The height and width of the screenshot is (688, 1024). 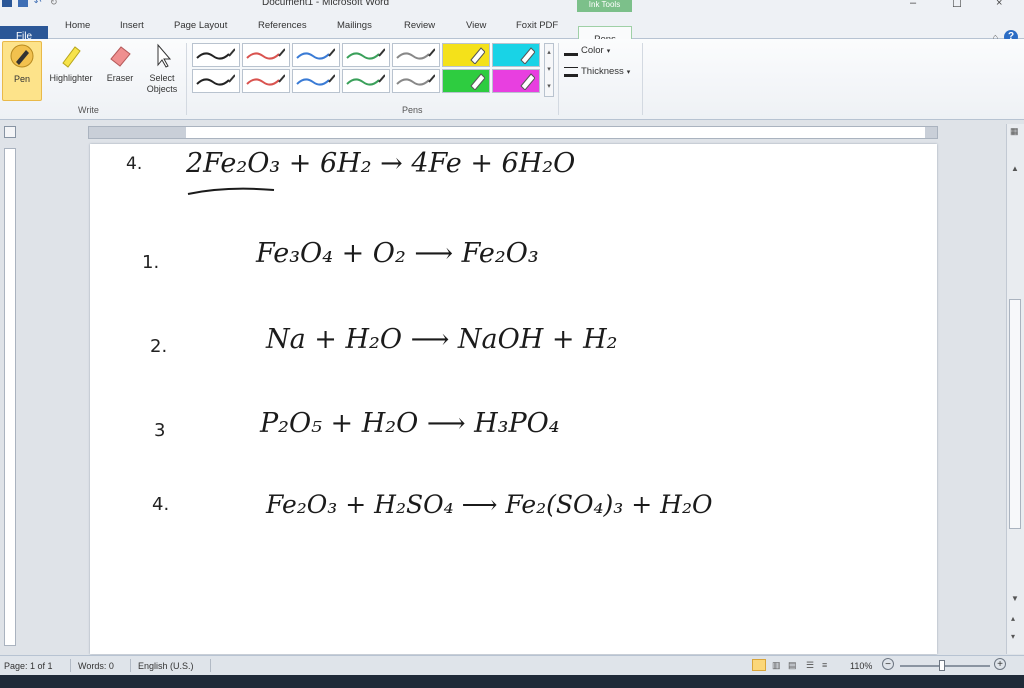 I want to click on zoom-slider, so click(x=945, y=666).